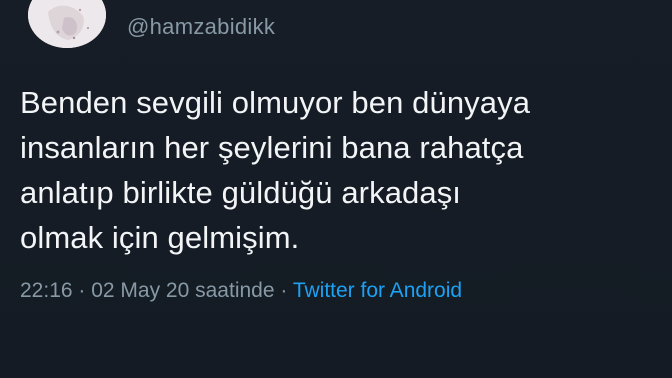 The height and width of the screenshot is (378, 672). Describe the element at coordinates (160, 237) in the screenshot. I see `tweet-text-line: olmak için gelmişim.` at that location.